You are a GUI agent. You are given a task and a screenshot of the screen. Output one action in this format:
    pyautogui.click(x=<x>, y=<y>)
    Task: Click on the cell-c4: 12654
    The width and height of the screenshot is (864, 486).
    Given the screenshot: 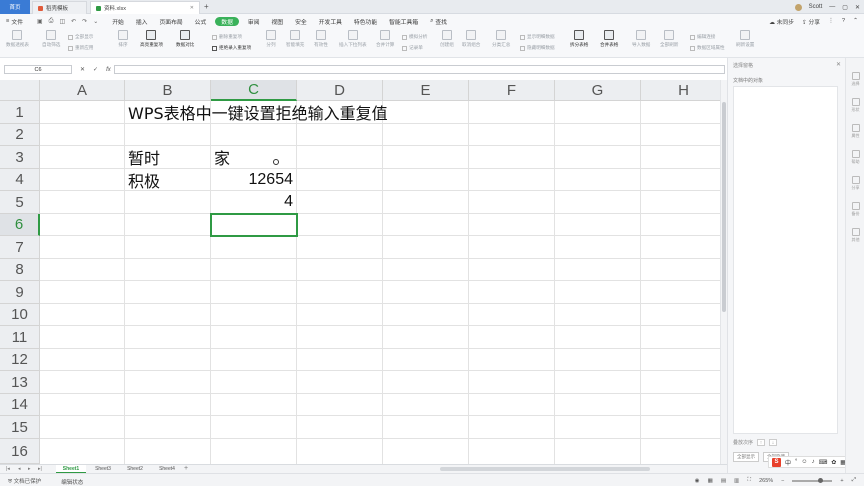 What is the action you would take?
    pyautogui.click(x=253, y=180)
    